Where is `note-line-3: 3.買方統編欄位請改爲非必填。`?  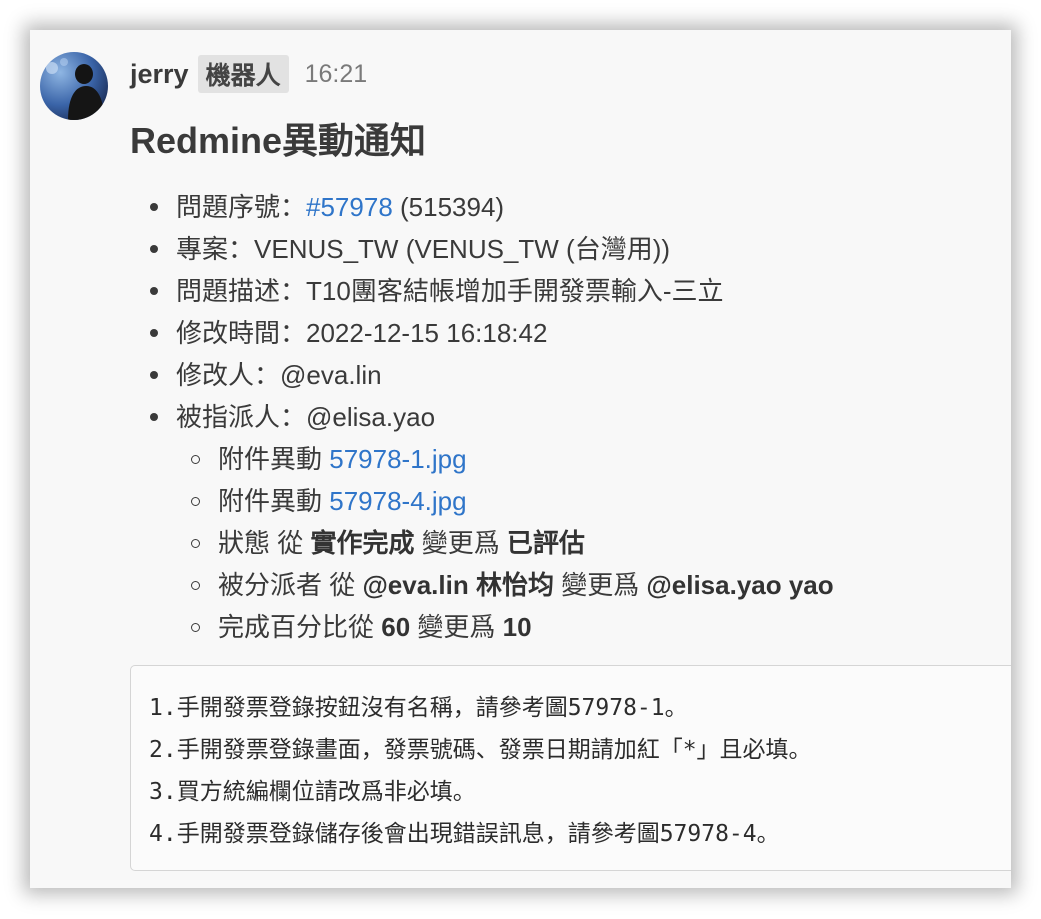
note-line-3: 3.買方統編欄位請改爲非必填。 is located at coordinates (312, 792).